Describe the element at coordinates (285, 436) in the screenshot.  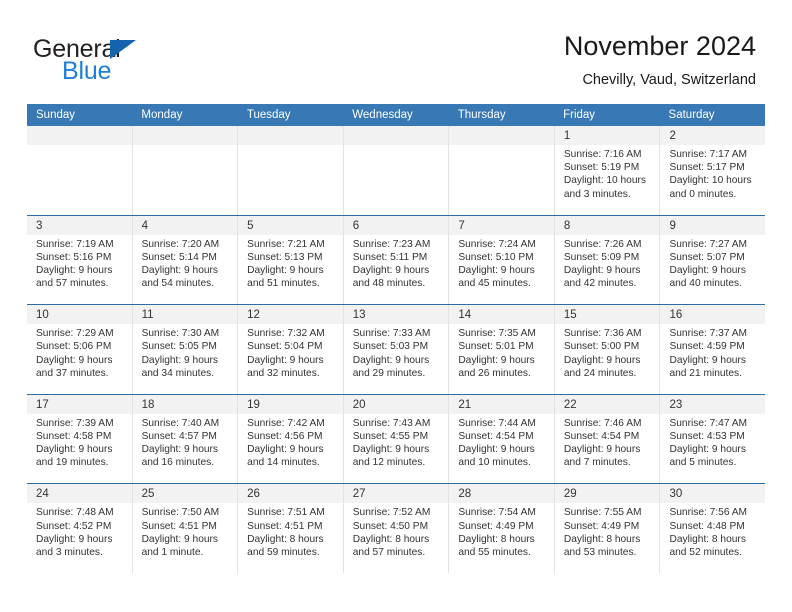
I see `sunset-text: Sunset: 4:56 PM` at that location.